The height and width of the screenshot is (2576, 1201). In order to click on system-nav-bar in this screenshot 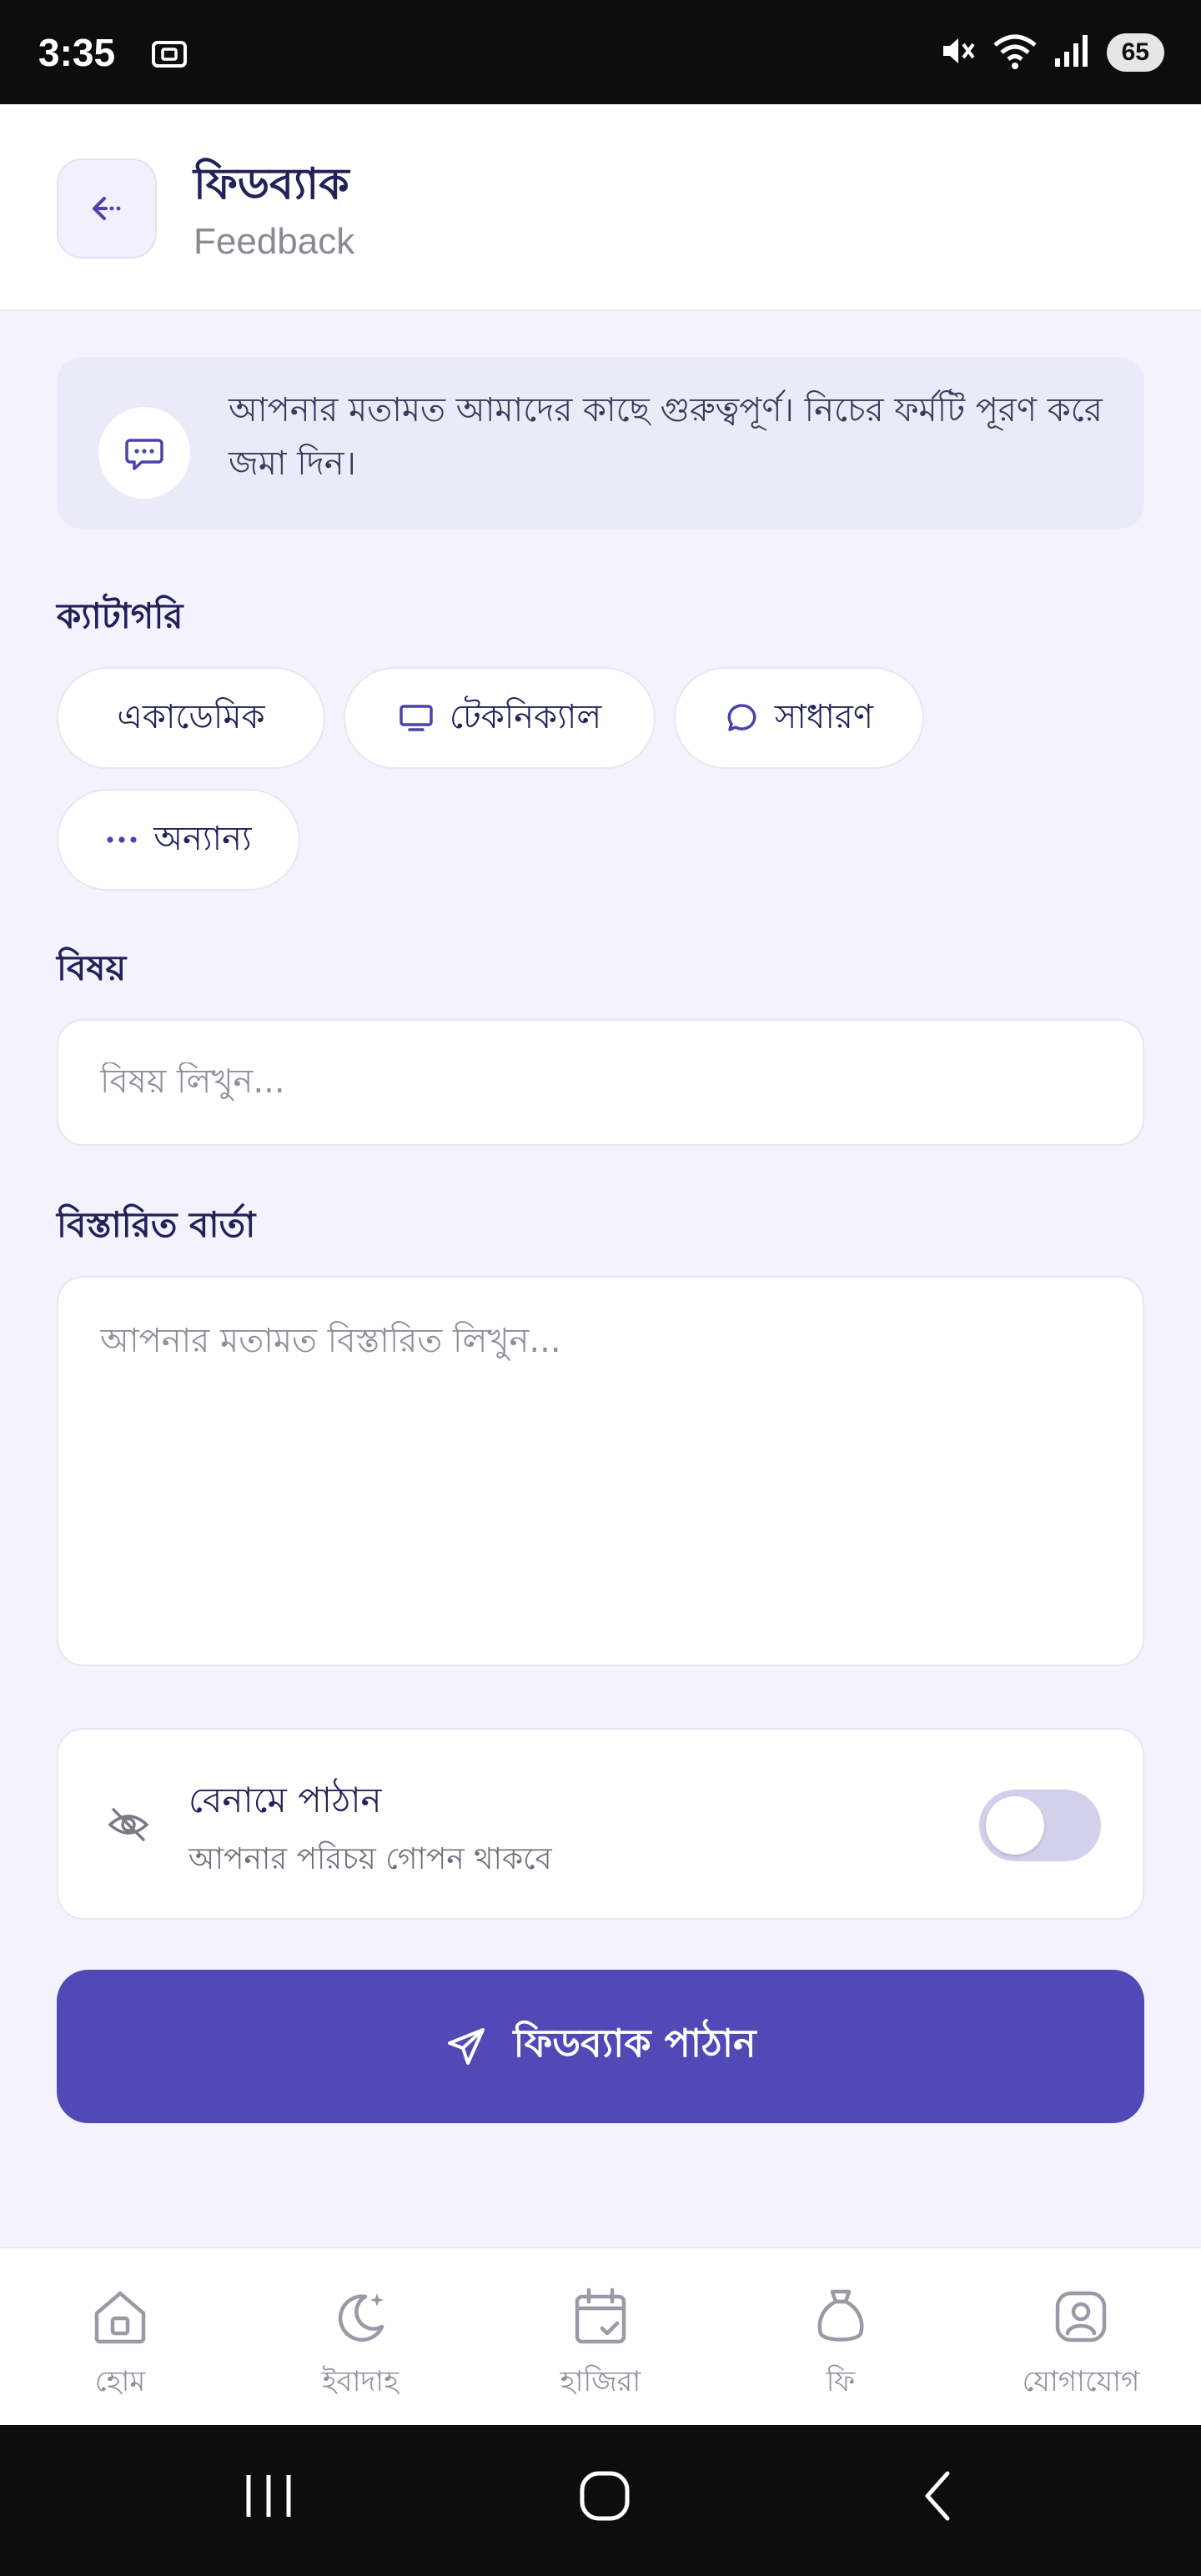, I will do `click(601, 2500)`.